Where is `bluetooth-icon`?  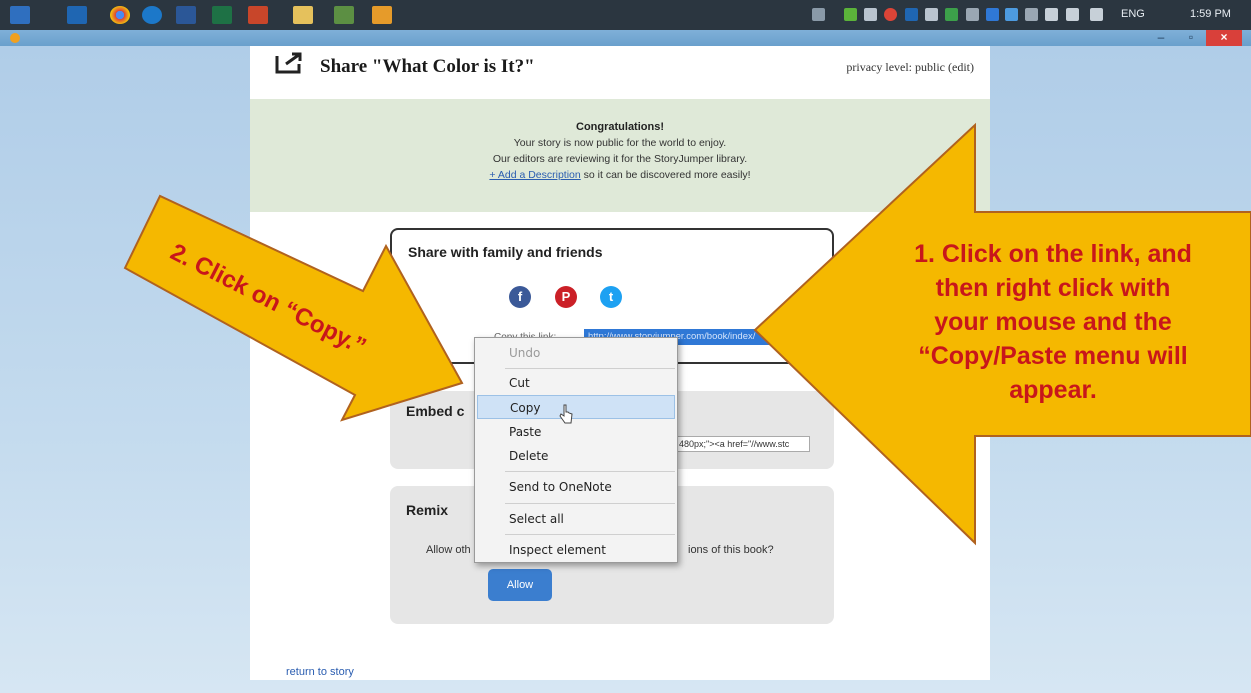
bluetooth-icon is located at coordinates (992, 14).